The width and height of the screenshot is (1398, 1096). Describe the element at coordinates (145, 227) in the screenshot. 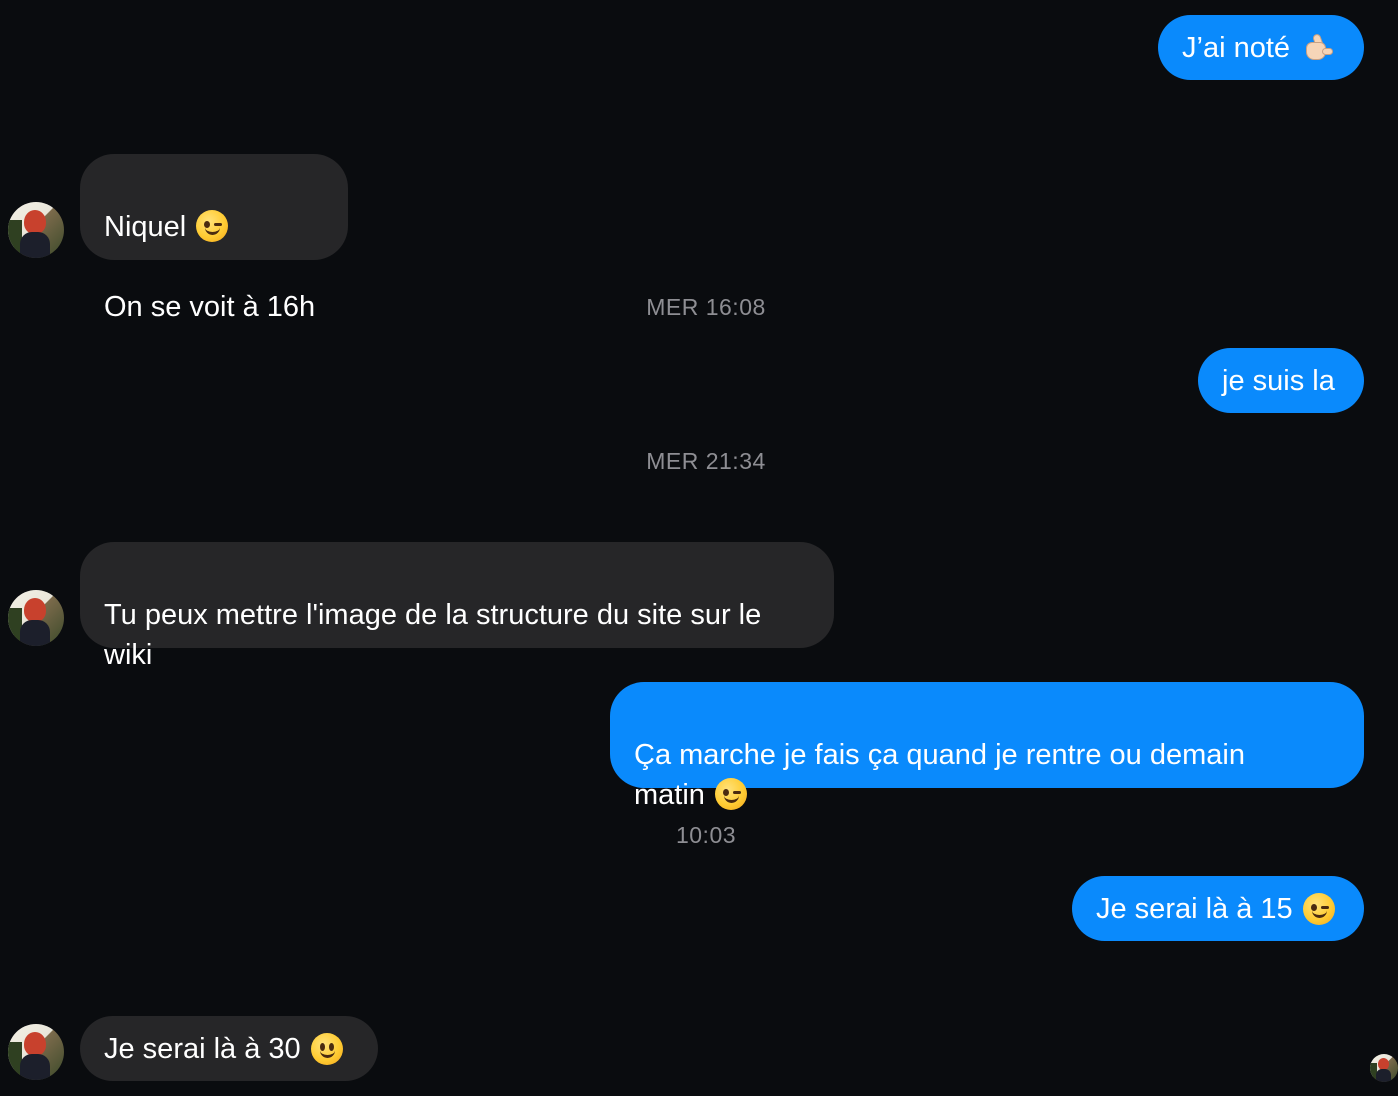

I see `message-text: Niquel` at that location.